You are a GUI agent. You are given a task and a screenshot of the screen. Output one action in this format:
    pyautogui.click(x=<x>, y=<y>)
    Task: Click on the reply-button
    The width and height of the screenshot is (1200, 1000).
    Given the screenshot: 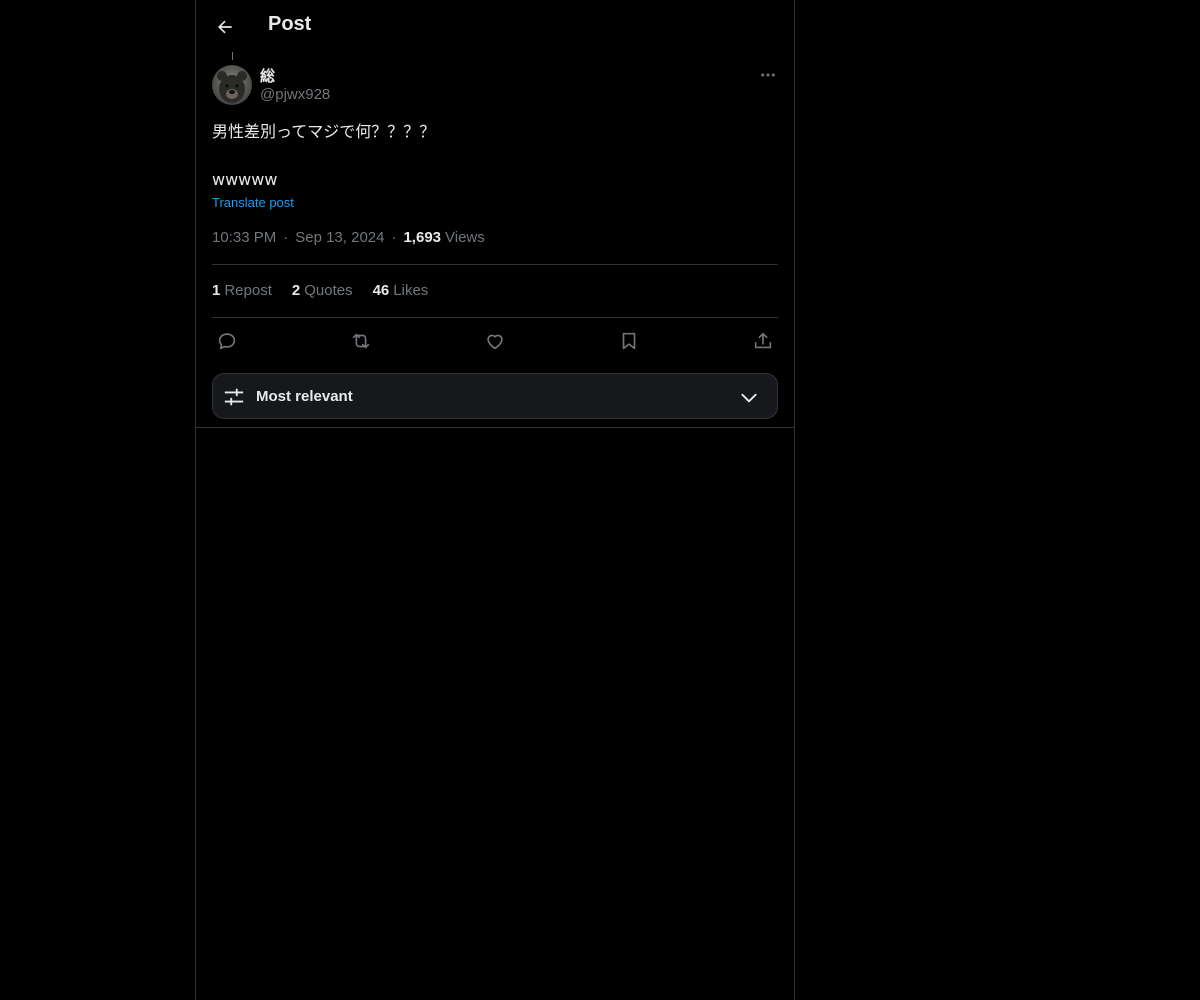 What is the action you would take?
    pyautogui.click(x=227, y=341)
    